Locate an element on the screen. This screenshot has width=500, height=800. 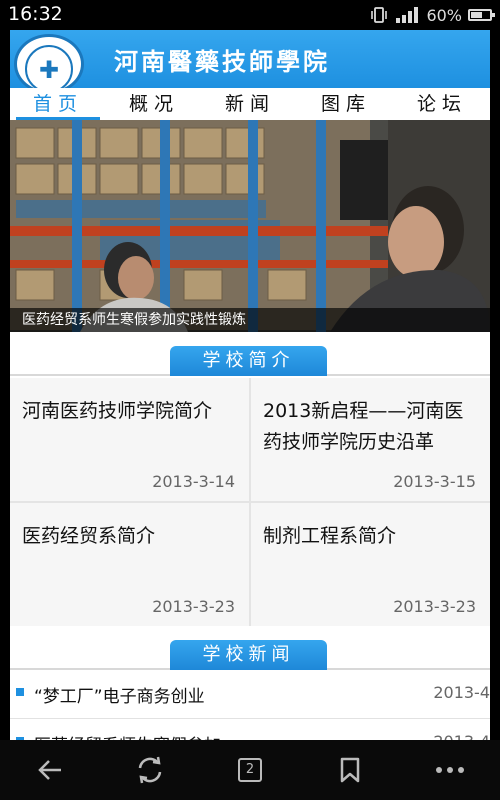
tabs-icon: 2 is located at coordinates (250, 770).